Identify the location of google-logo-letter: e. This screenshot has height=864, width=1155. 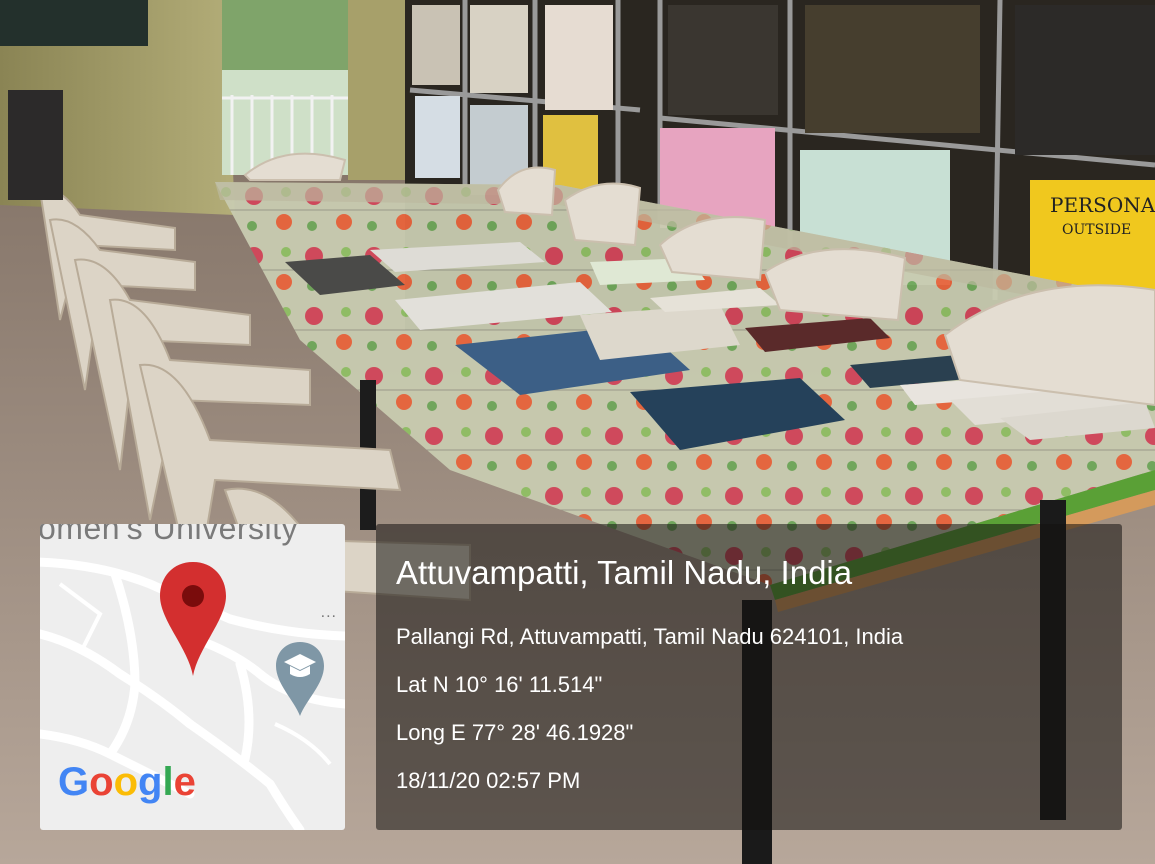
(184, 782).